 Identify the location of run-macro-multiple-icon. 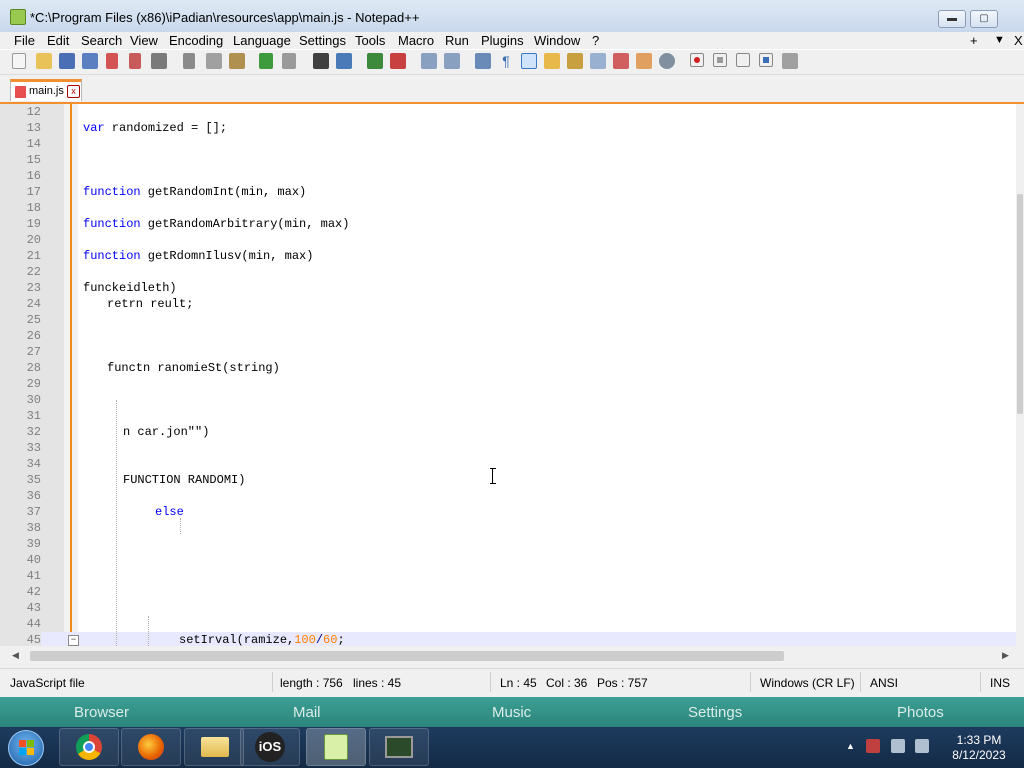
(766, 60).